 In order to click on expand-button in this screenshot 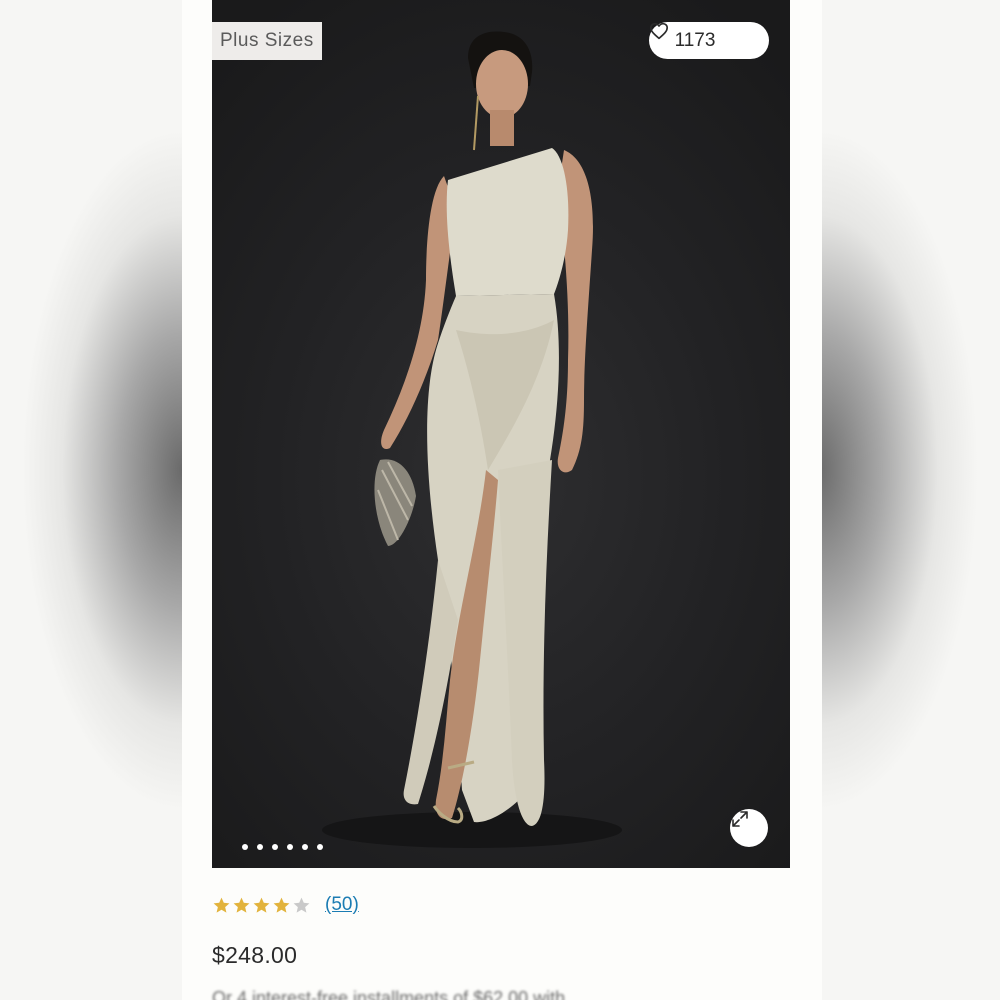, I will do `click(749, 828)`.